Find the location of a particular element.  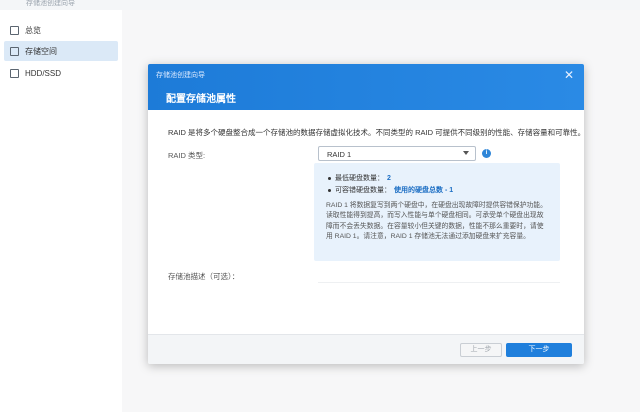

min-disks-label: 最低硬盘数量： is located at coordinates (359, 178).